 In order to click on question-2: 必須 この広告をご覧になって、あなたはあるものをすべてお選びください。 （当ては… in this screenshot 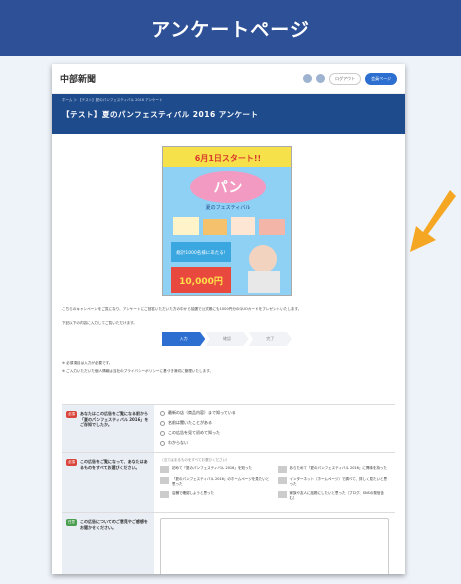, I will do `click(228, 483)`.